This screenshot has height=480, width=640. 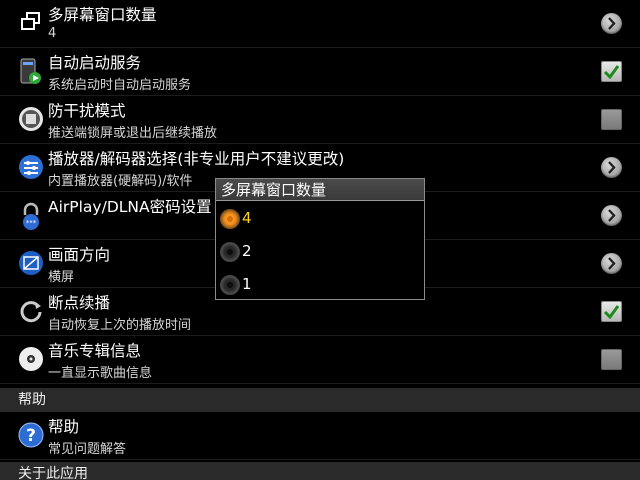 I want to click on option-label: 4, so click(x=247, y=218).